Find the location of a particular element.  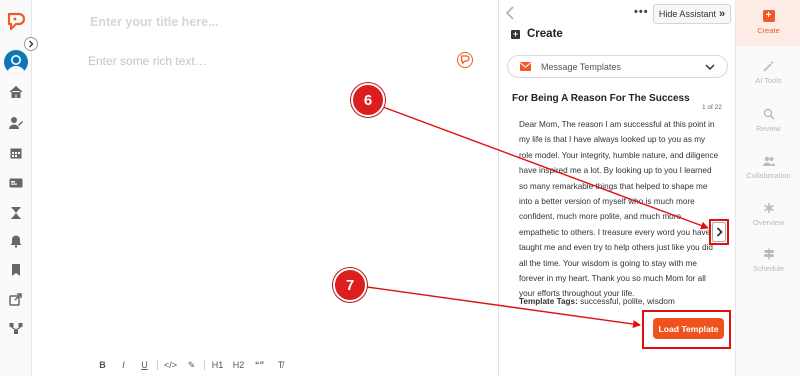

search-icon is located at coordinates (769, 114).